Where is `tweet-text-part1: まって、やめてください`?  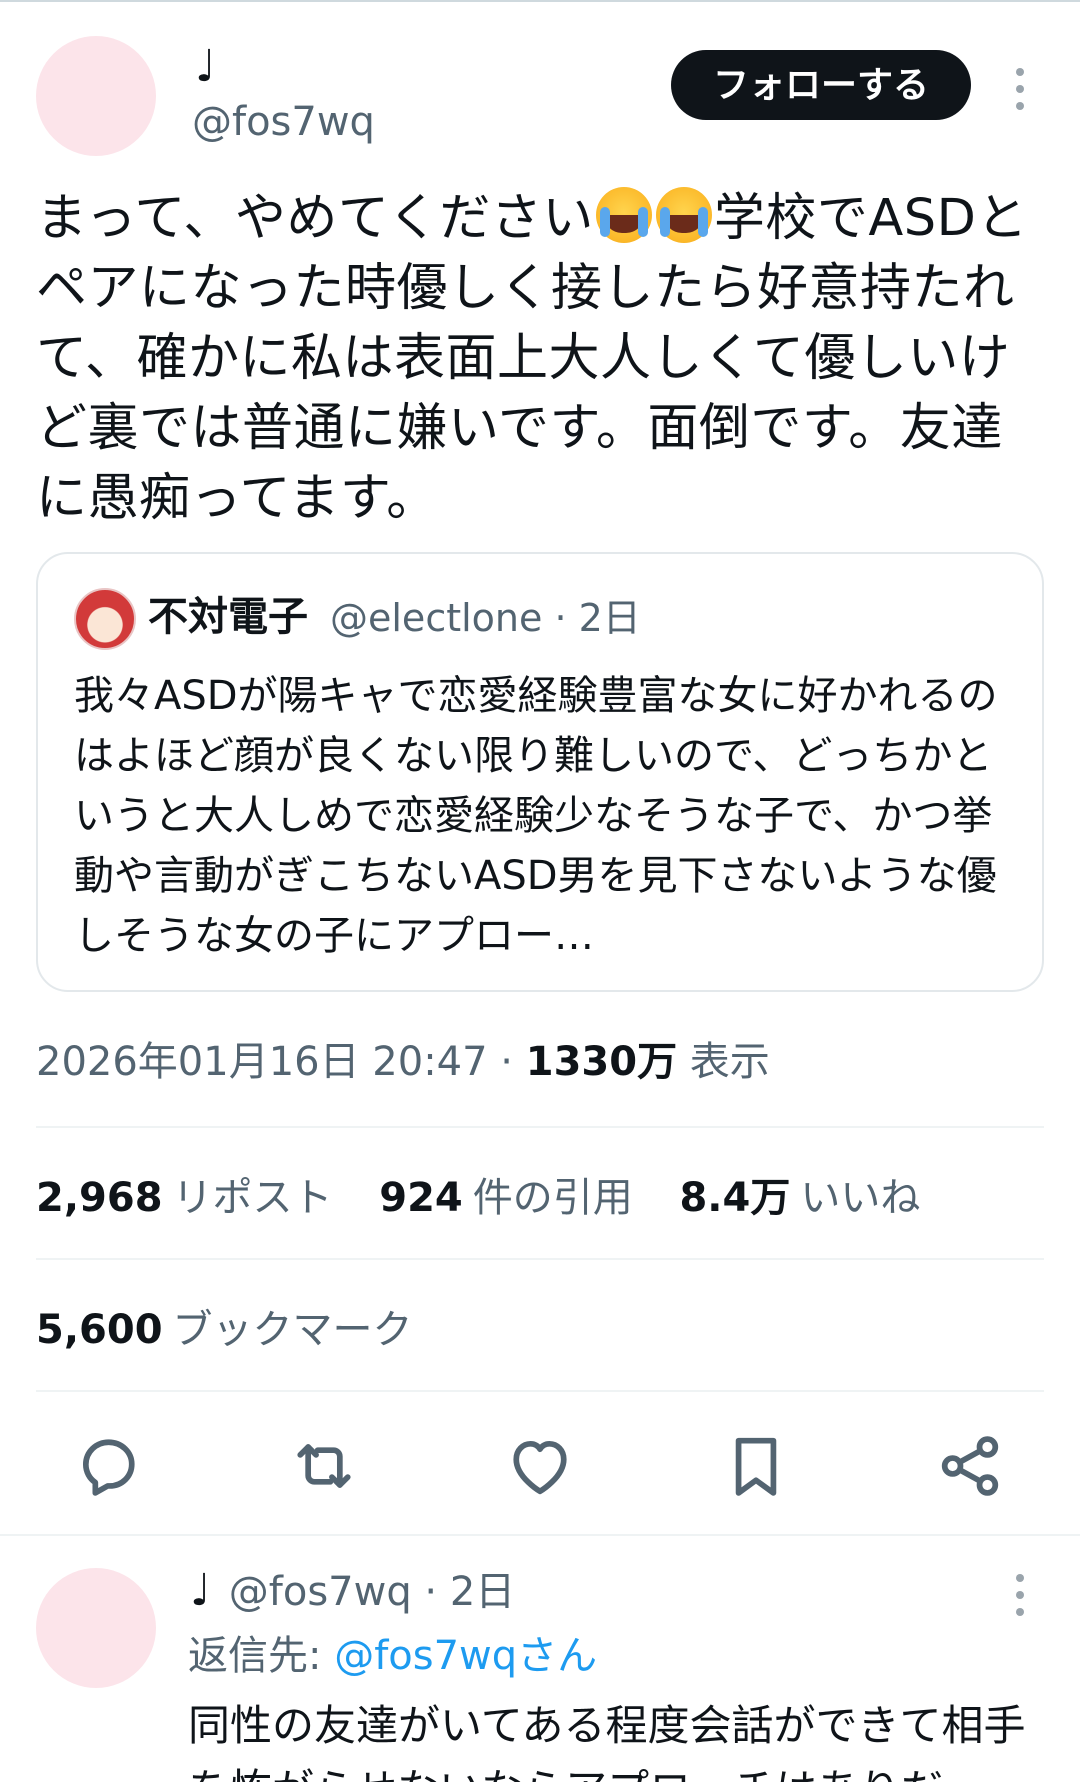 tweet-text-part1: まって、やめてください is located at coordinates (315, 218).